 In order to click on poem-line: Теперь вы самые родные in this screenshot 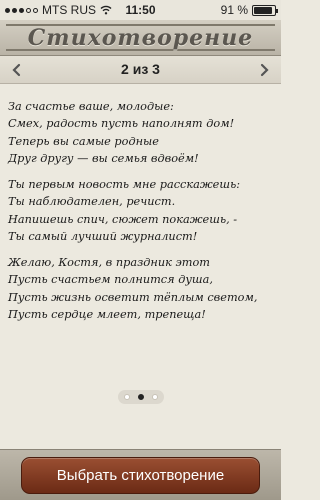, I will do `click(83, 141)`.